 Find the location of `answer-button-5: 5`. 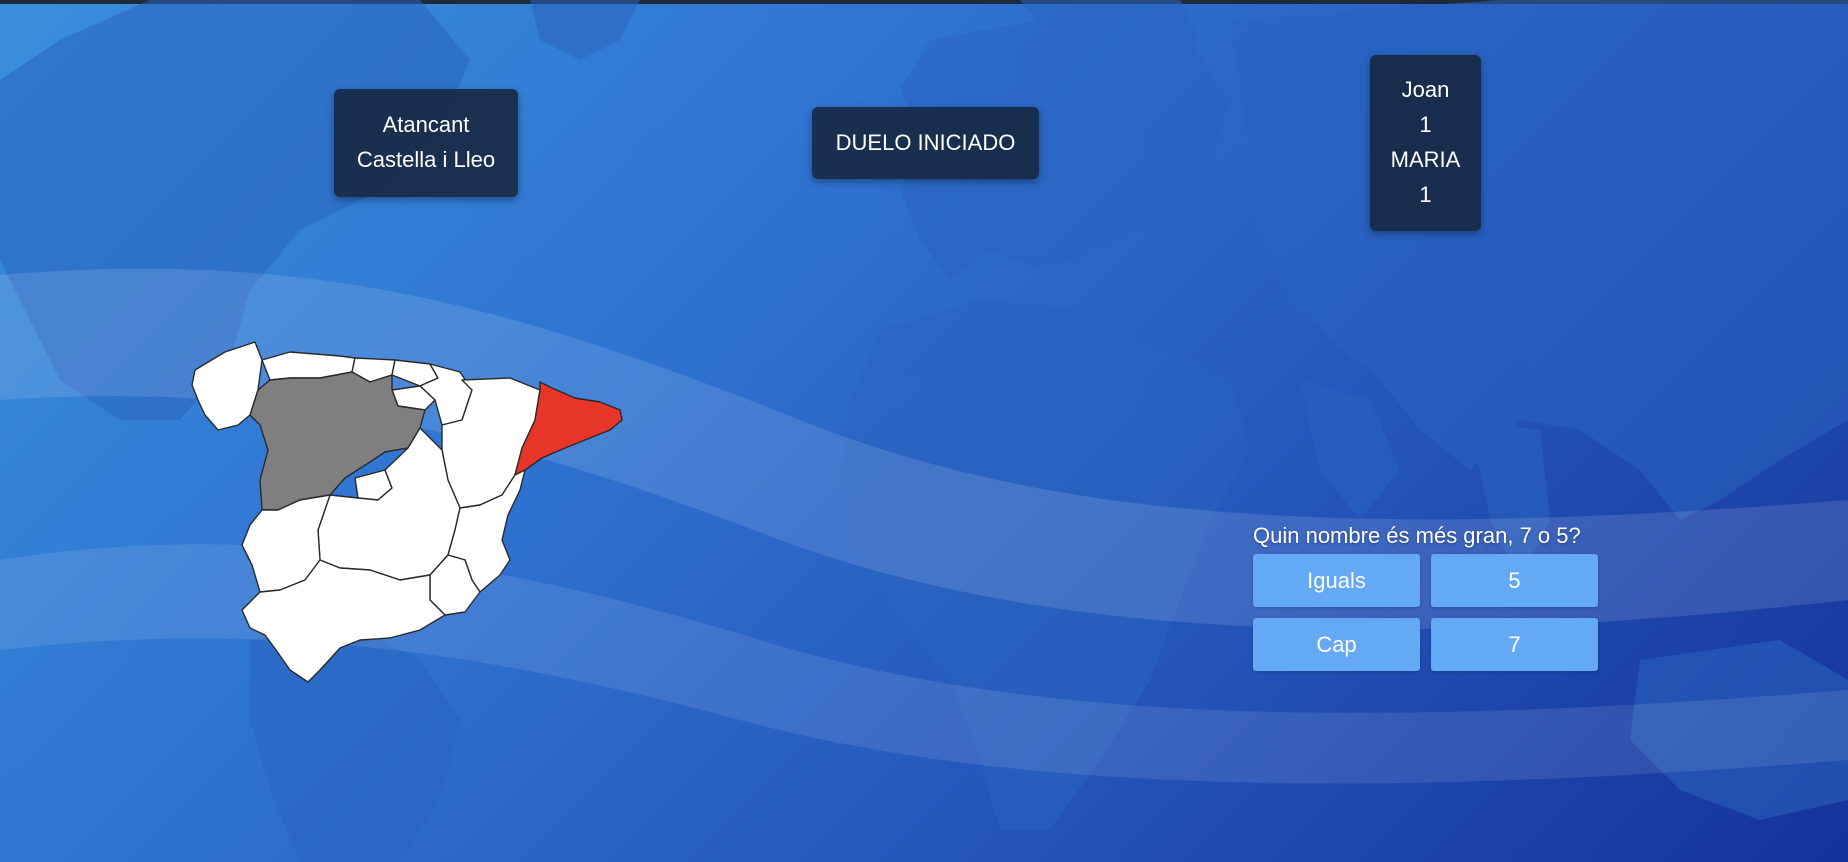

answer-button-5: 5 is located at coordinates (1514, 580).